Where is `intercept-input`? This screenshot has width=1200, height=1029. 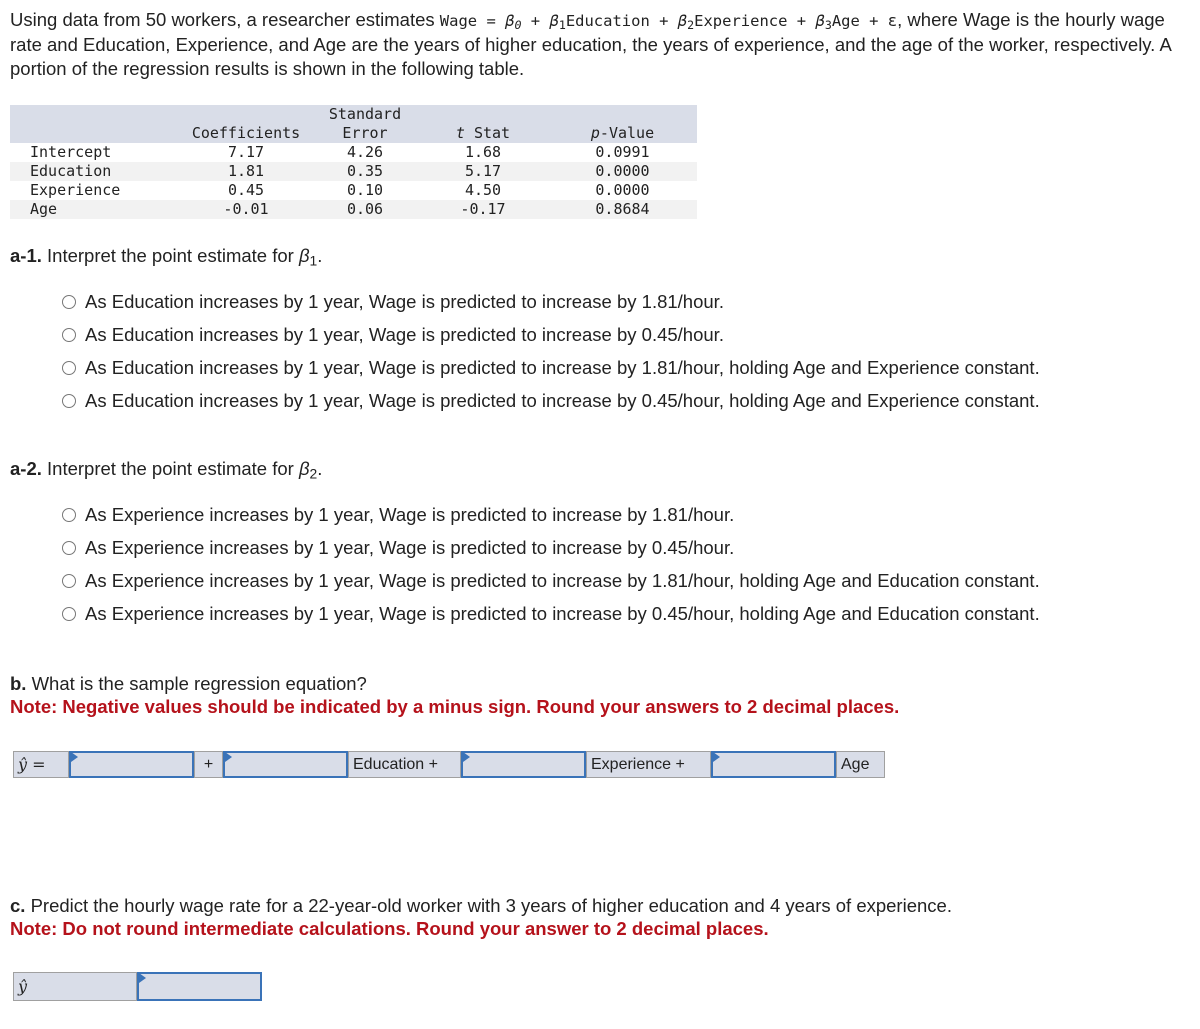 intercept-input is located at coordinates (131, 764).